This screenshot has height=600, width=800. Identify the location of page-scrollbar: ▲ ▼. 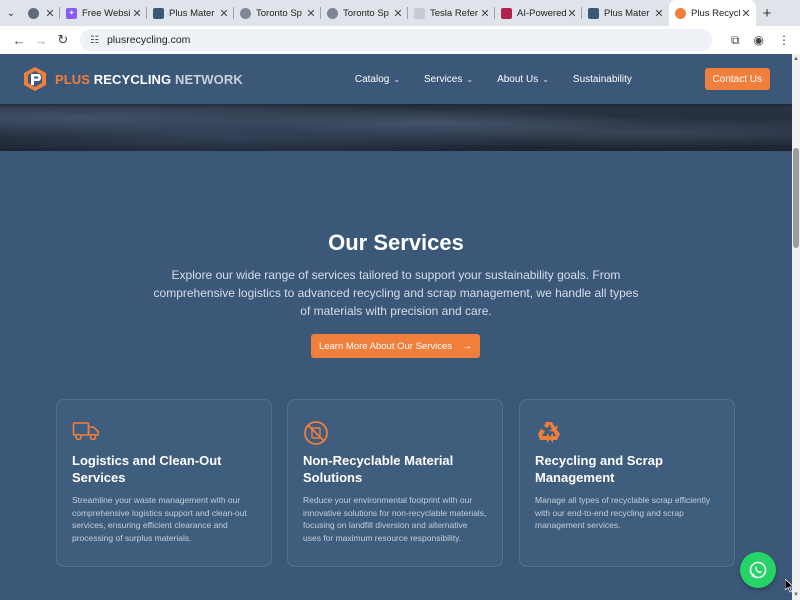
(796, 327).